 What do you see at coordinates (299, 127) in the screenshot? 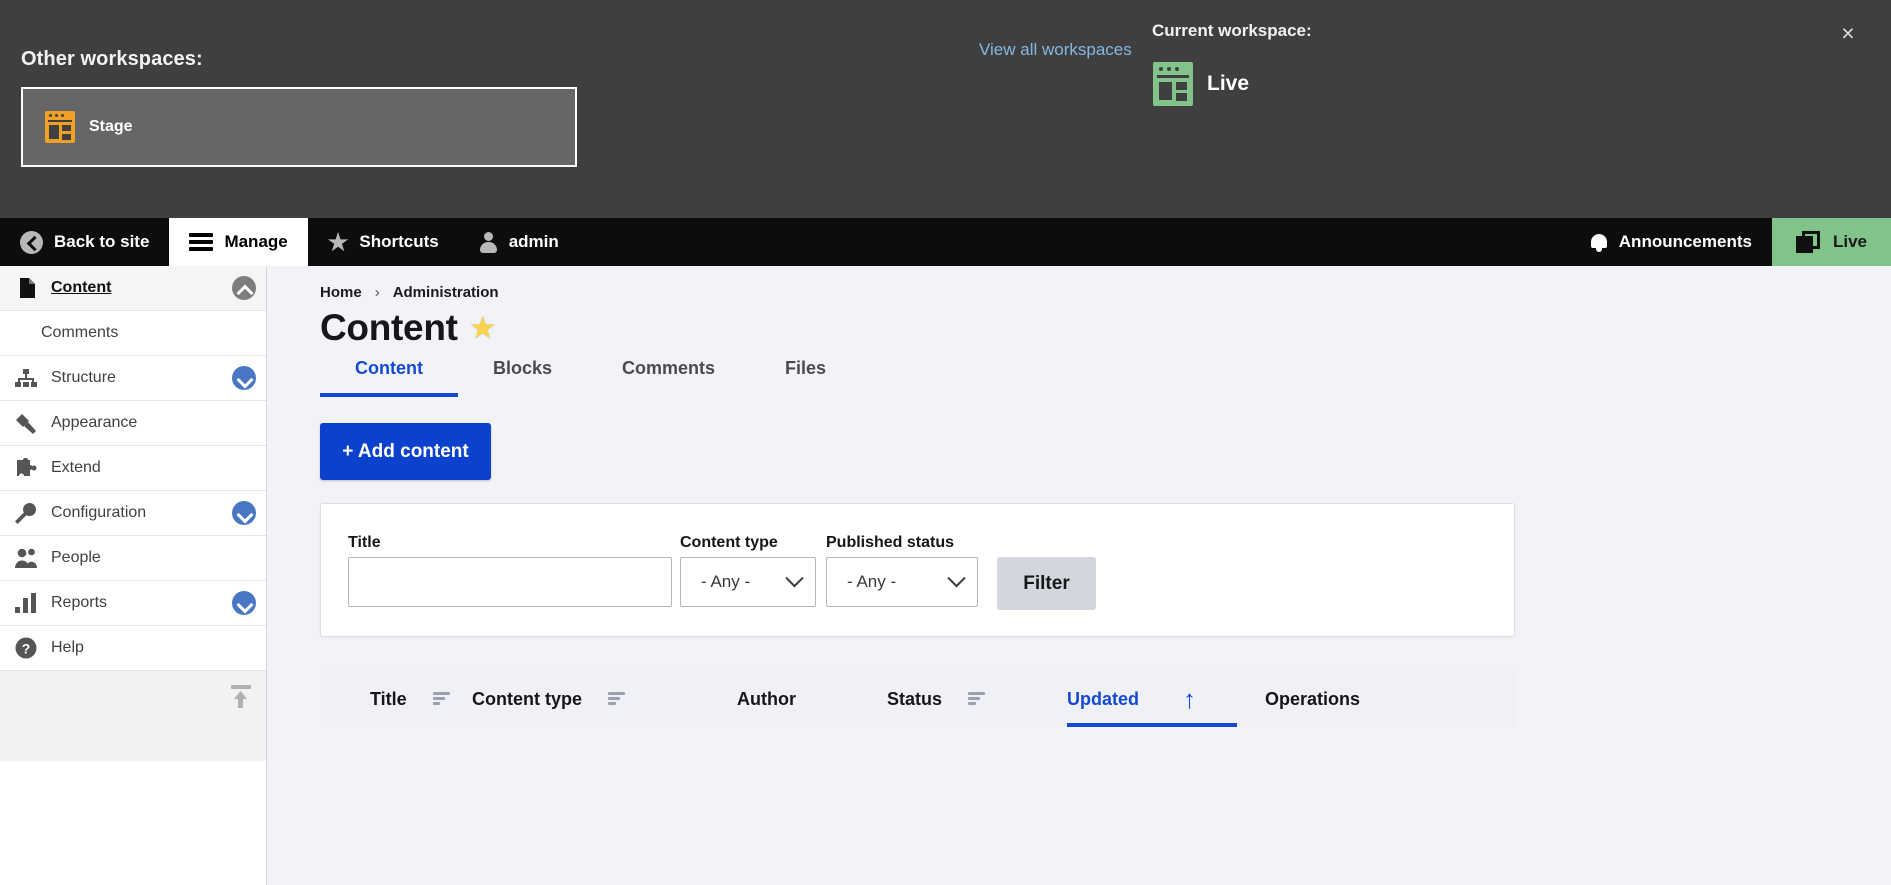
I see `workspace-option-stage: Stage` at bounding box center [299, 127].